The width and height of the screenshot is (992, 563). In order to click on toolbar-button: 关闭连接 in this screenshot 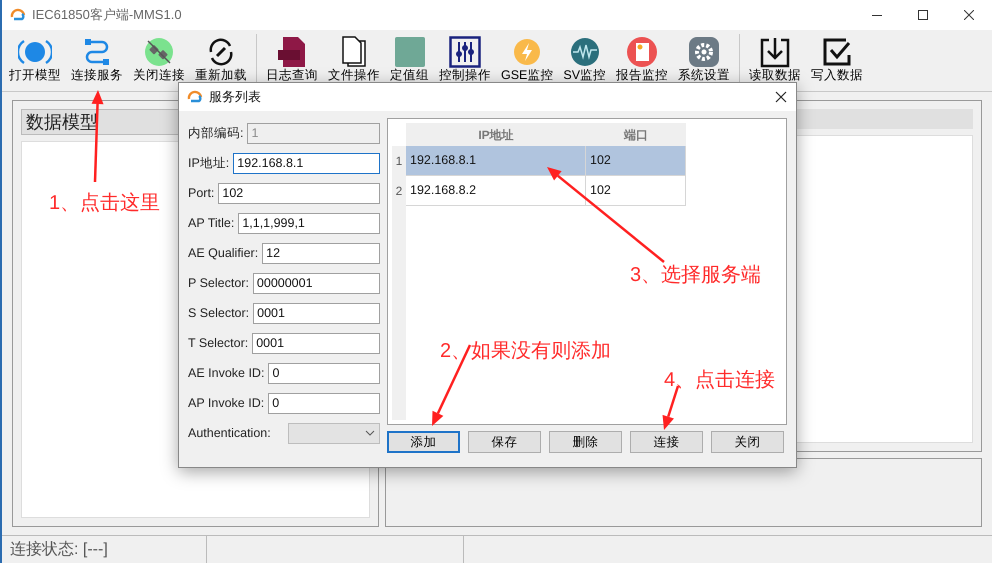, I will do `click(159, 59)`.